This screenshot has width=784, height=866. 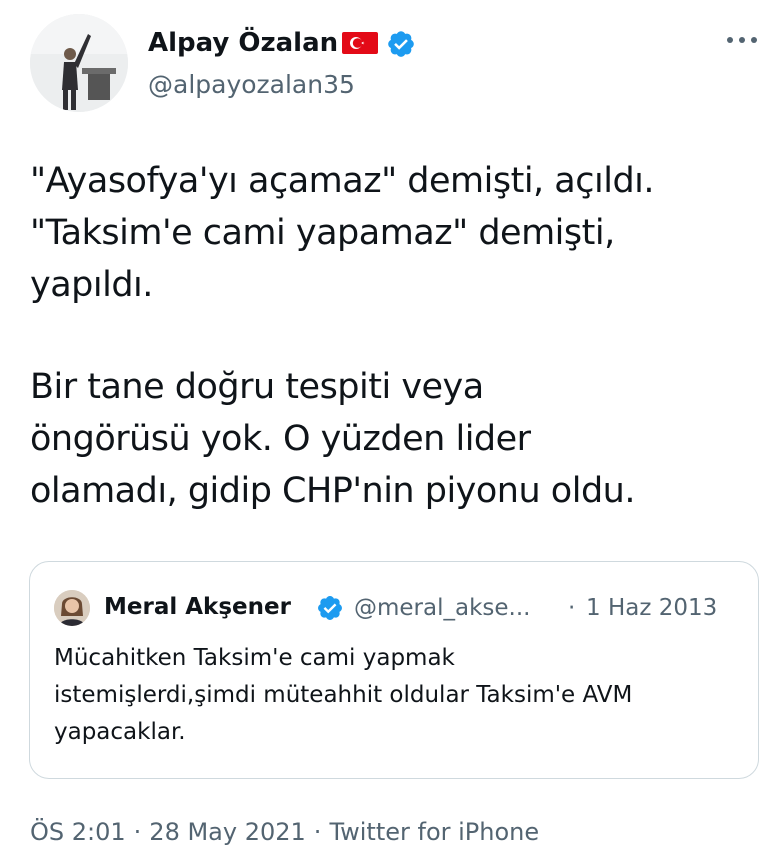 What do you see at coordinates (120, 732) in the screenshot?
I see `quoted-text-line: yapacaklar.` at bounding box center [120, 732].